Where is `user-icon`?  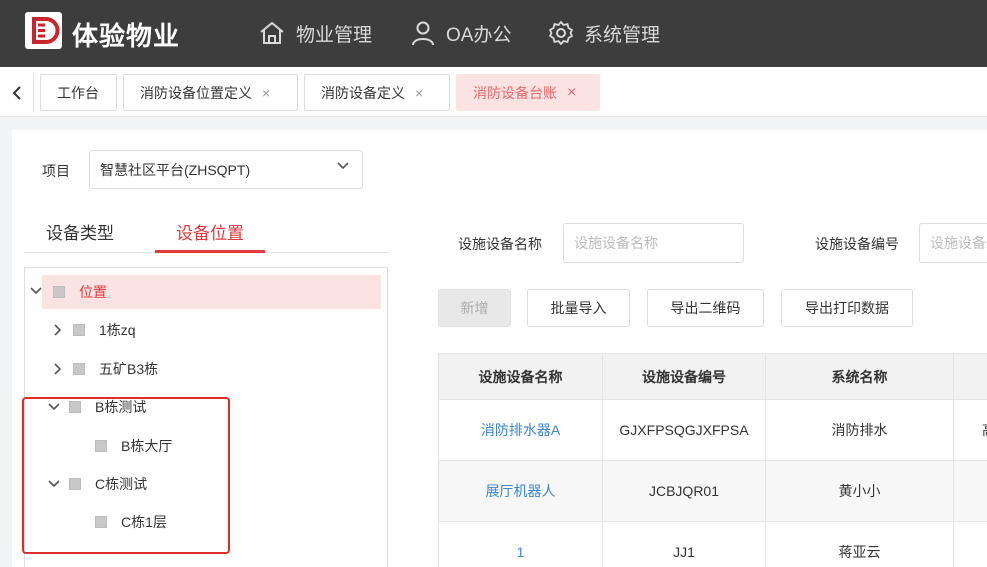 user-icon is located at coordinates (423, 33).